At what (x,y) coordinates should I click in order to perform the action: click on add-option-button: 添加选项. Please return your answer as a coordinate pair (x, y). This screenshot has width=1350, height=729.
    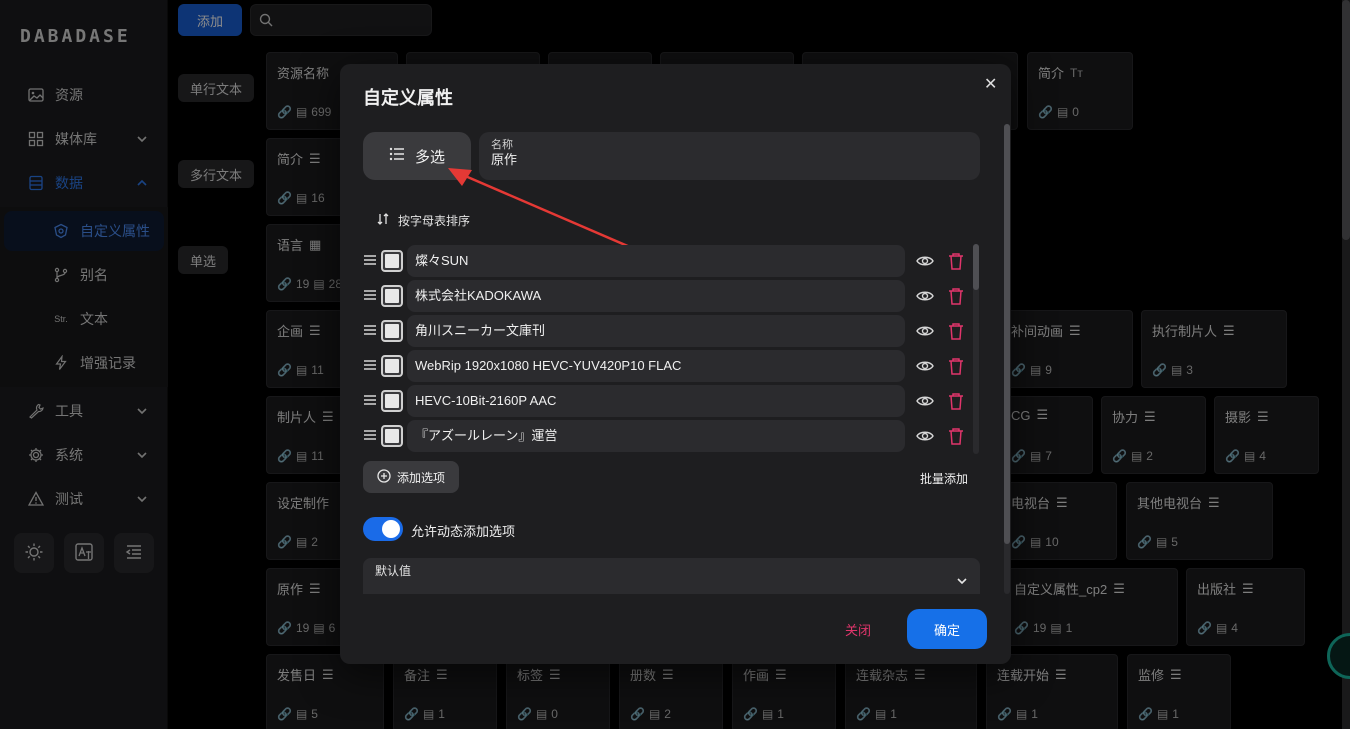
    Looking at the image, I should click on (411, 477).